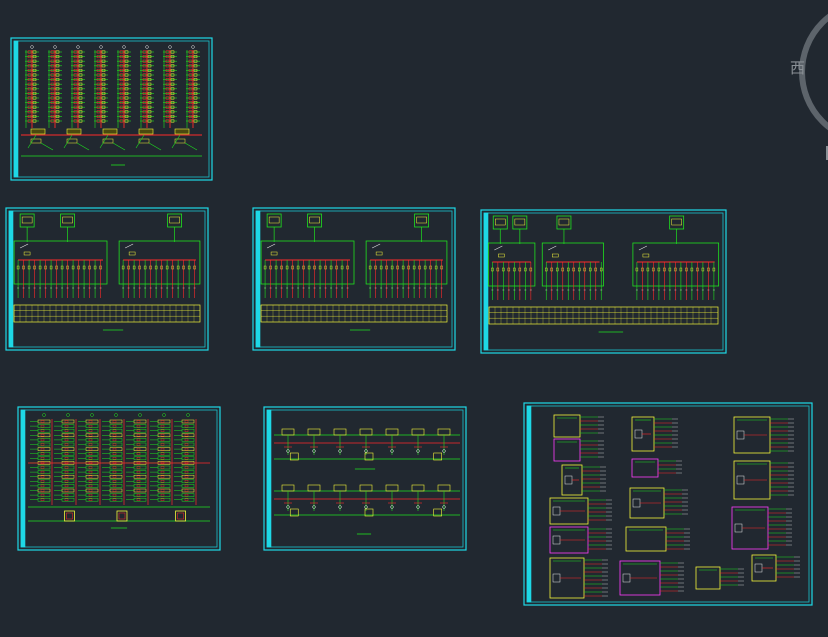  Describe the element at coordinates (119, 478) in the screenshot. I see `sheet-meter-box-riser` at that location.